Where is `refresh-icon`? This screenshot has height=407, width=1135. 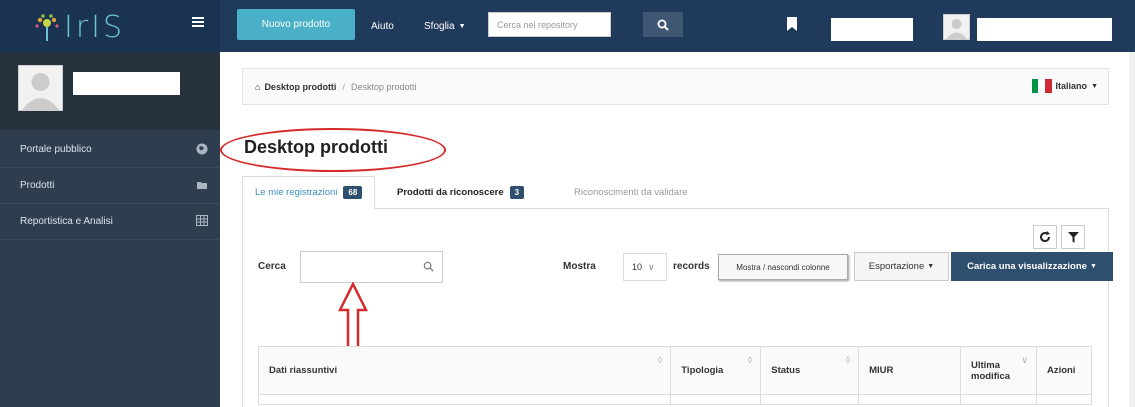
refresh-icon is located at coordinates (1045, 237).